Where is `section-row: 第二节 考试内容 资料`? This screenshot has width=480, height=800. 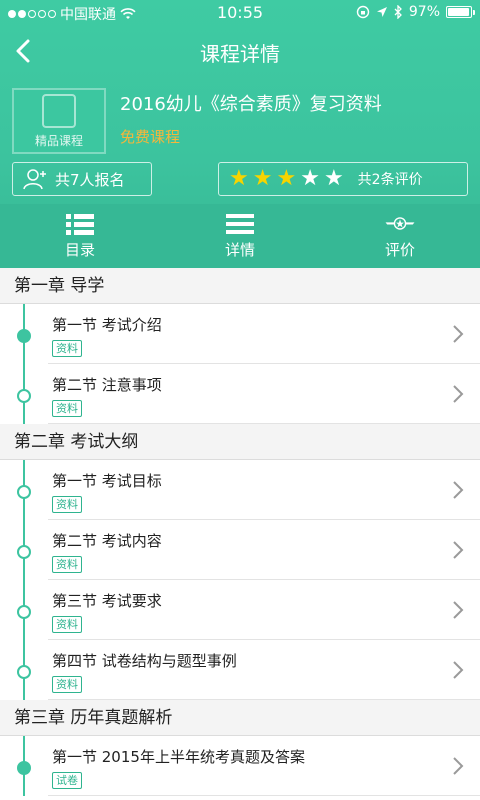 section-row: 第二节 考试内容 资料 is located at coordinates (240, 550).